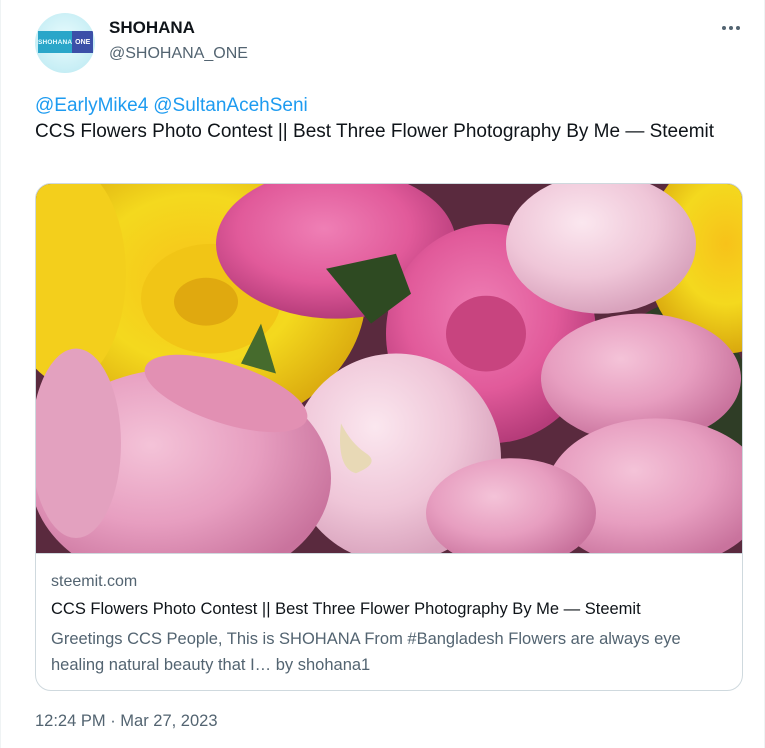  Describe the element at coordinates (83, 42) in the screenshot. I see `avatar-logo-text-right: ONE` at that location.